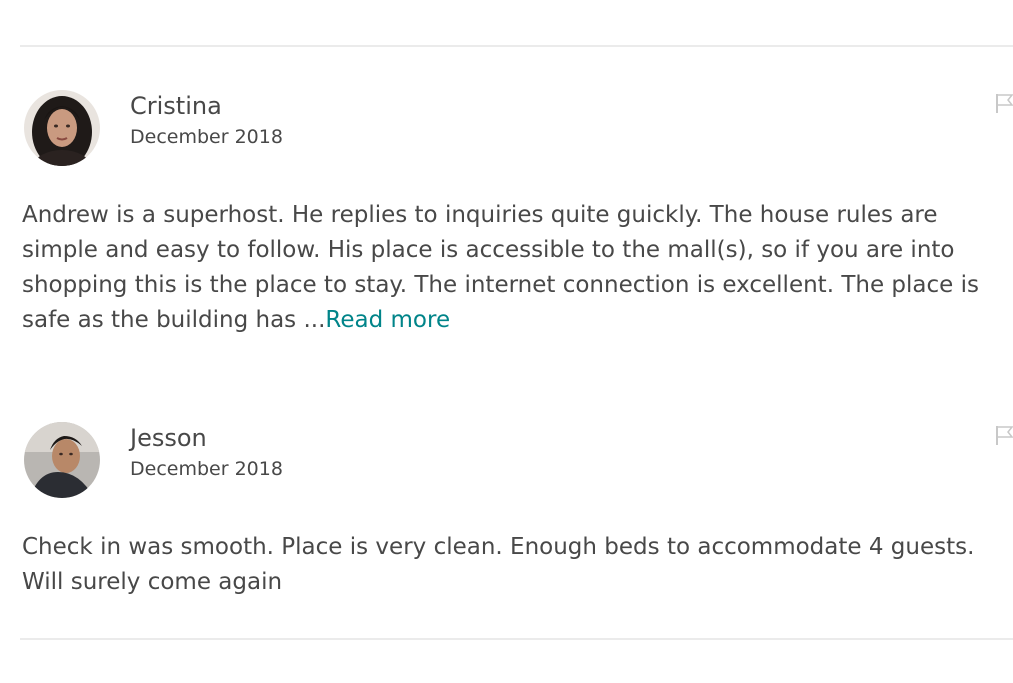 The image size is (1013, 683). I want to click on reviewer-name: Cristina, so click(176, 106).